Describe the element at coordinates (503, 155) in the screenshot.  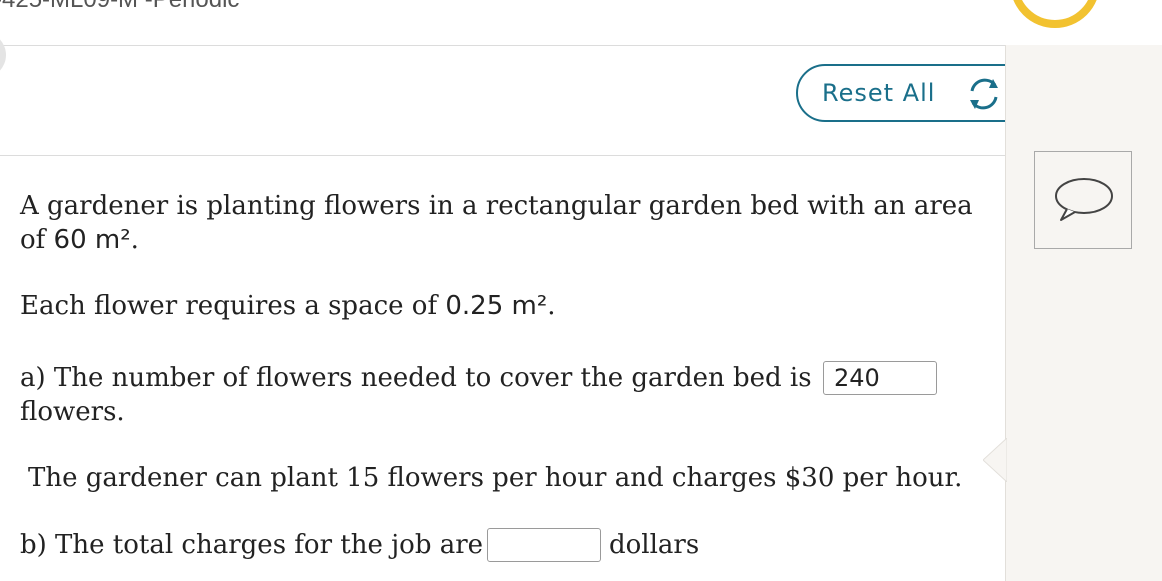
I see `toolbar-divider` at that location.